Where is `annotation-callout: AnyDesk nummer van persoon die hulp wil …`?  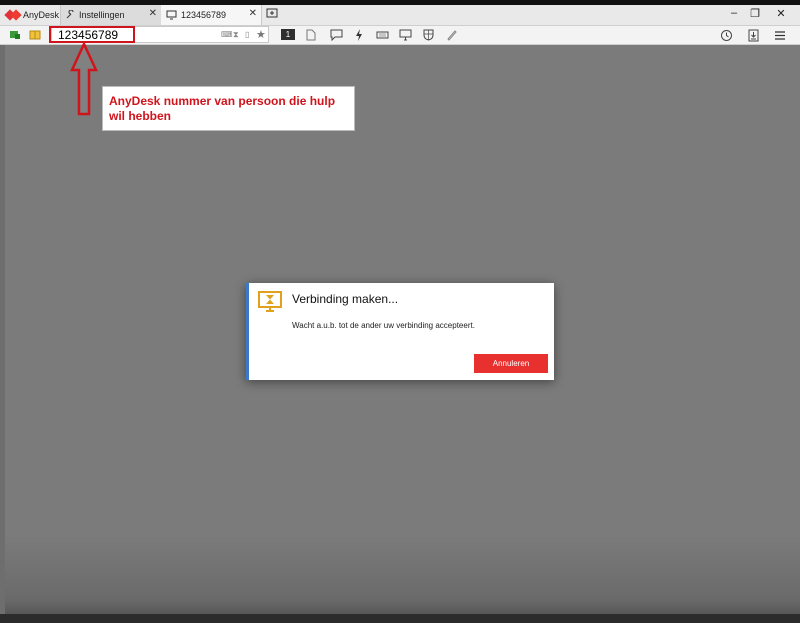
annotation-callout: AnyDesk nummer van persoon die hulp wil … is located at coordinates (228, 108).